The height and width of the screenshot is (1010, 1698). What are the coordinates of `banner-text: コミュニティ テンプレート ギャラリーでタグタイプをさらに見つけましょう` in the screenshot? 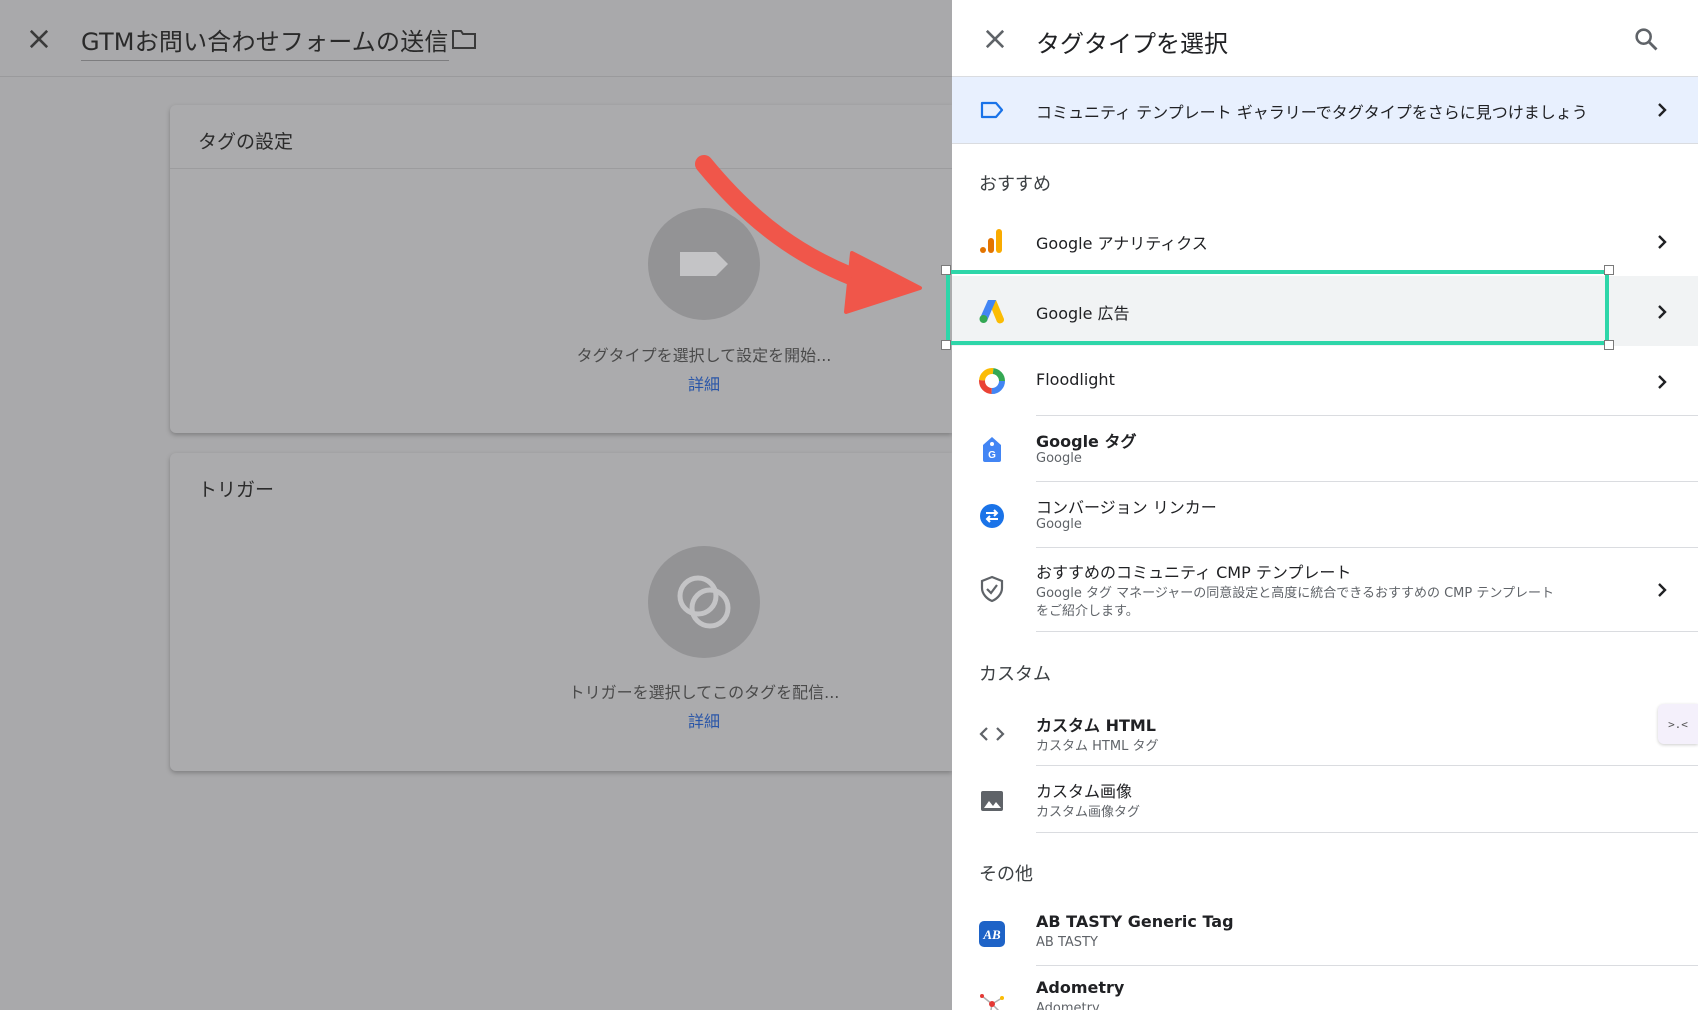 It's located at (1312, 112).